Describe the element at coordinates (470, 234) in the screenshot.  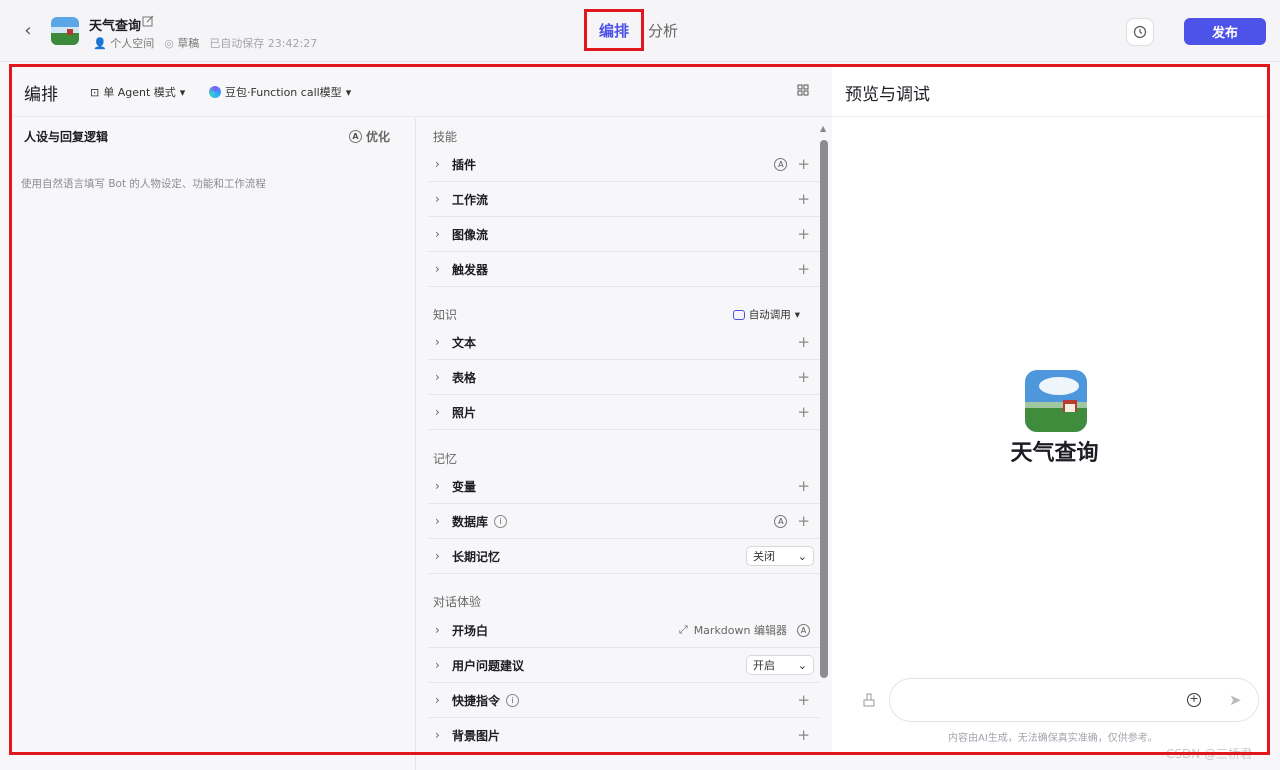
I see `row-label: 图像流` at that location.